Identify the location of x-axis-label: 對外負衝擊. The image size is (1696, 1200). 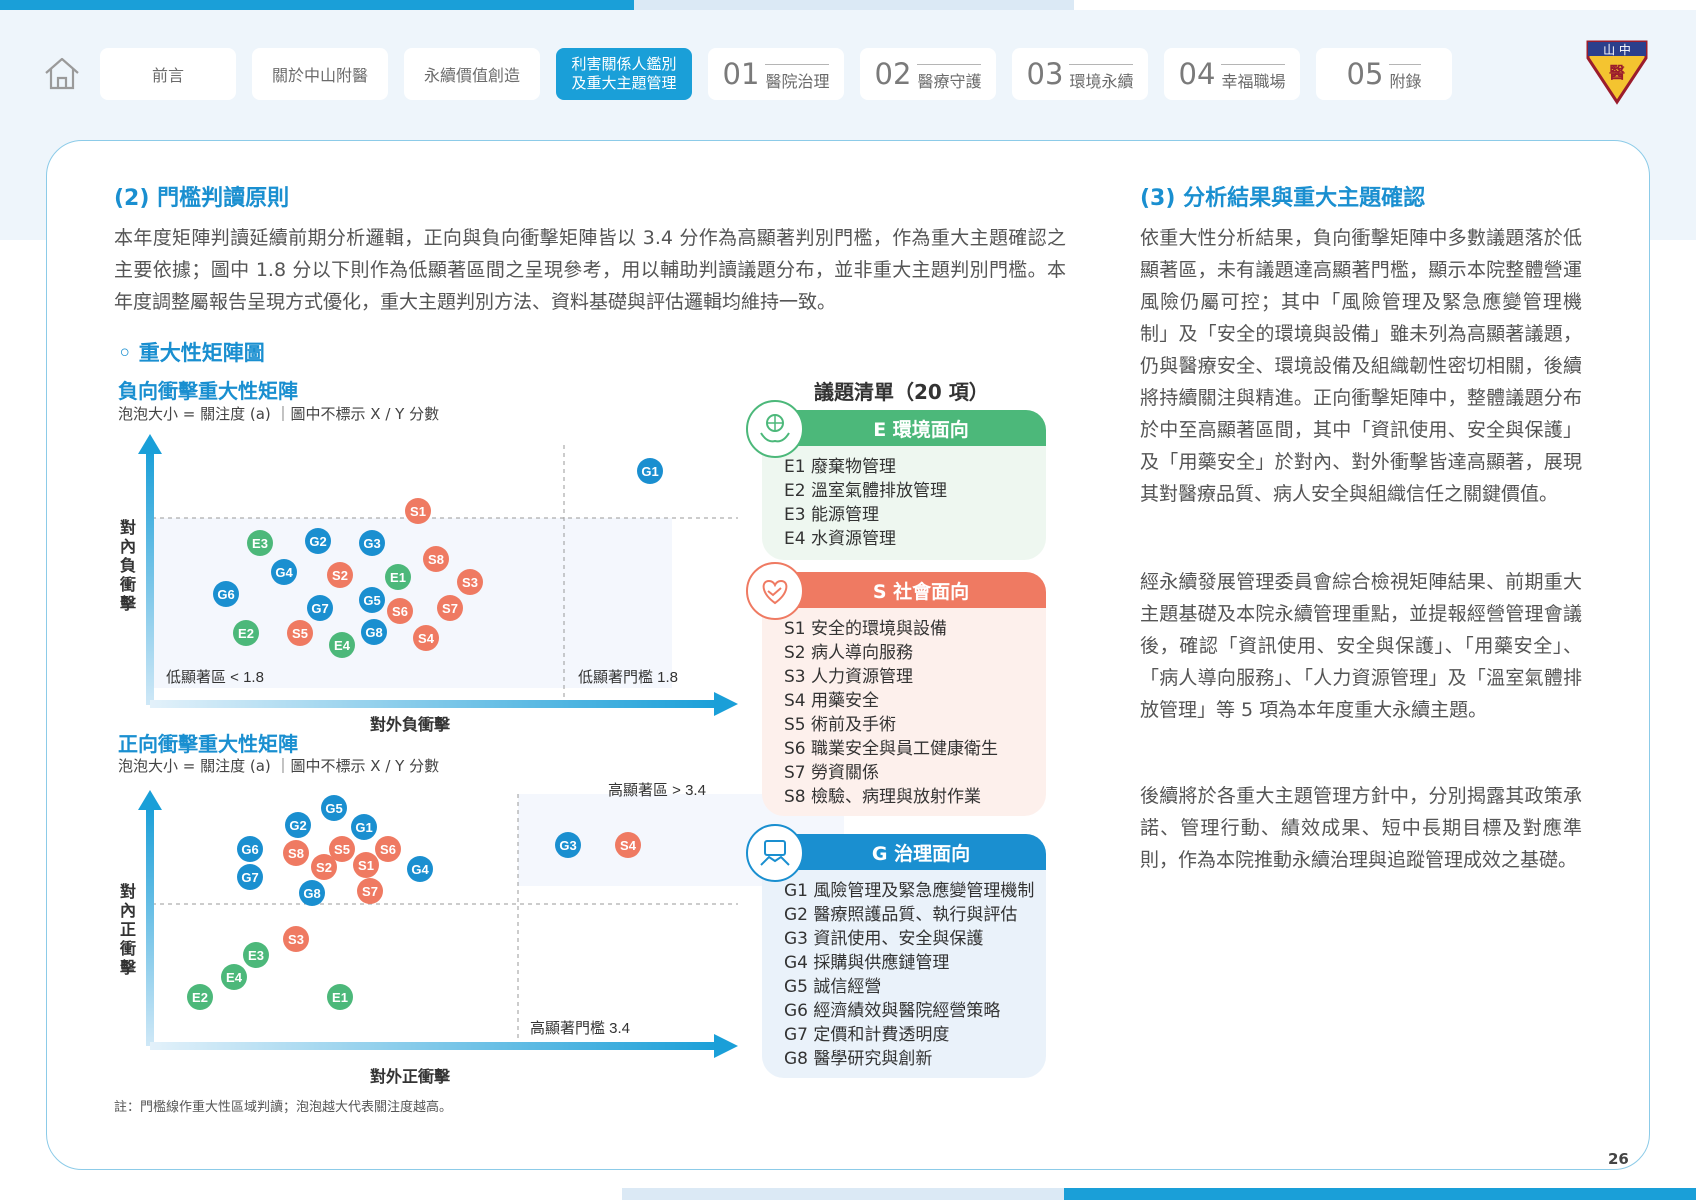
(410, 724).